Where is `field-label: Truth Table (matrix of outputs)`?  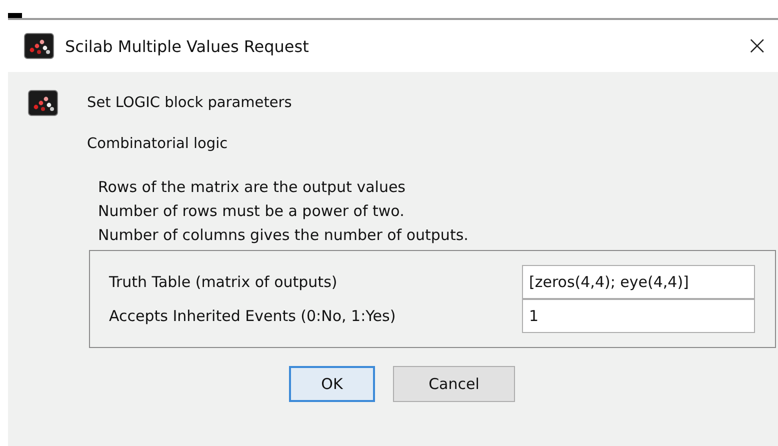
field-label: Truth Table (matrix of outputs) is located at coordinates (223, 282).